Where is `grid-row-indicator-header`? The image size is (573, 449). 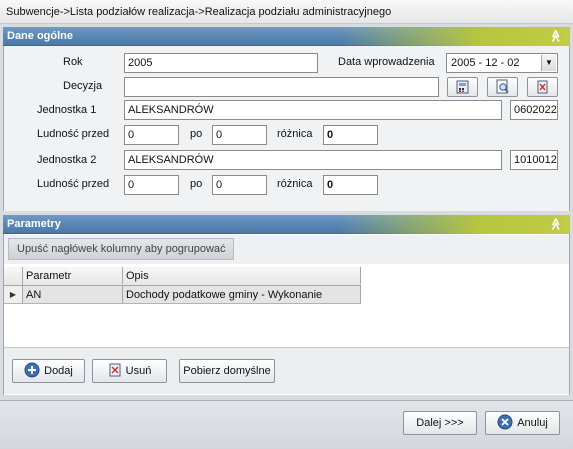 grid-row-indicator-header is located at coordinates (13, 276).